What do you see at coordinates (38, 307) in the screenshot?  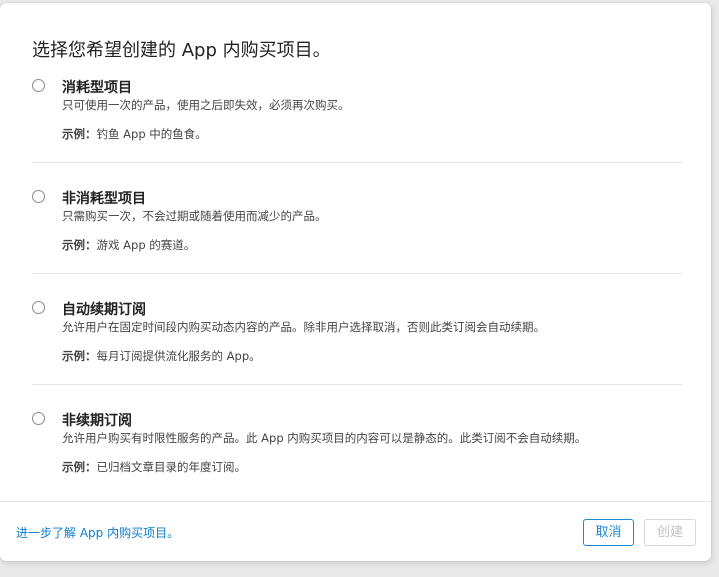 I see `radio-auto-renewable` at bounding box center [38, 307].